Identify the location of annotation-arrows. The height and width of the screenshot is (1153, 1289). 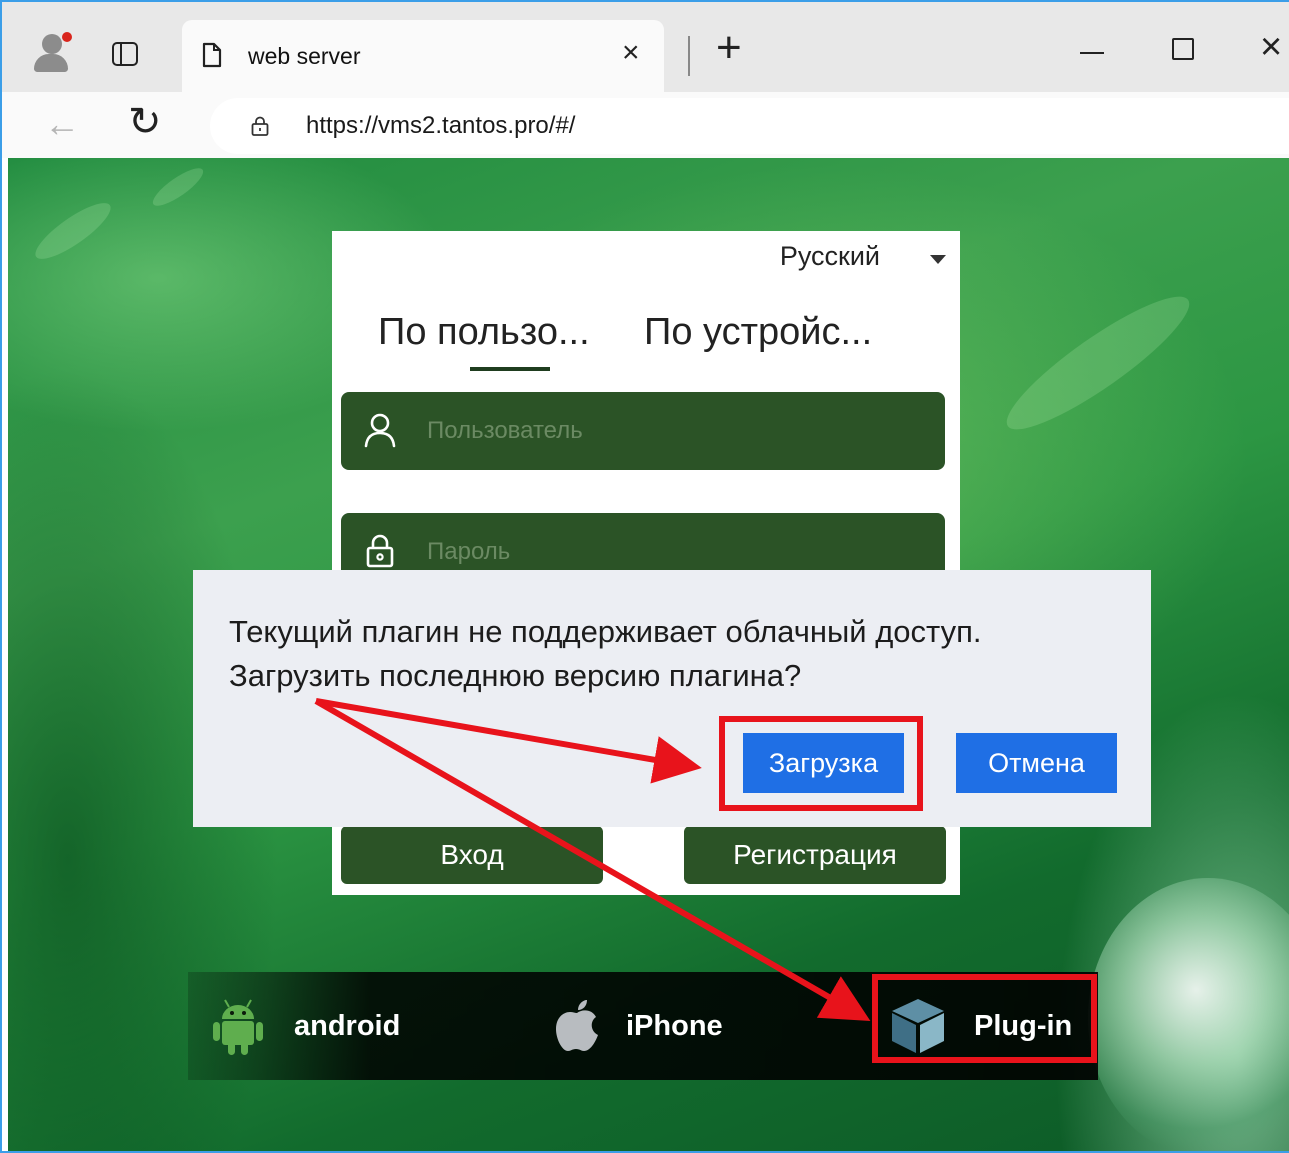
(592, 859).